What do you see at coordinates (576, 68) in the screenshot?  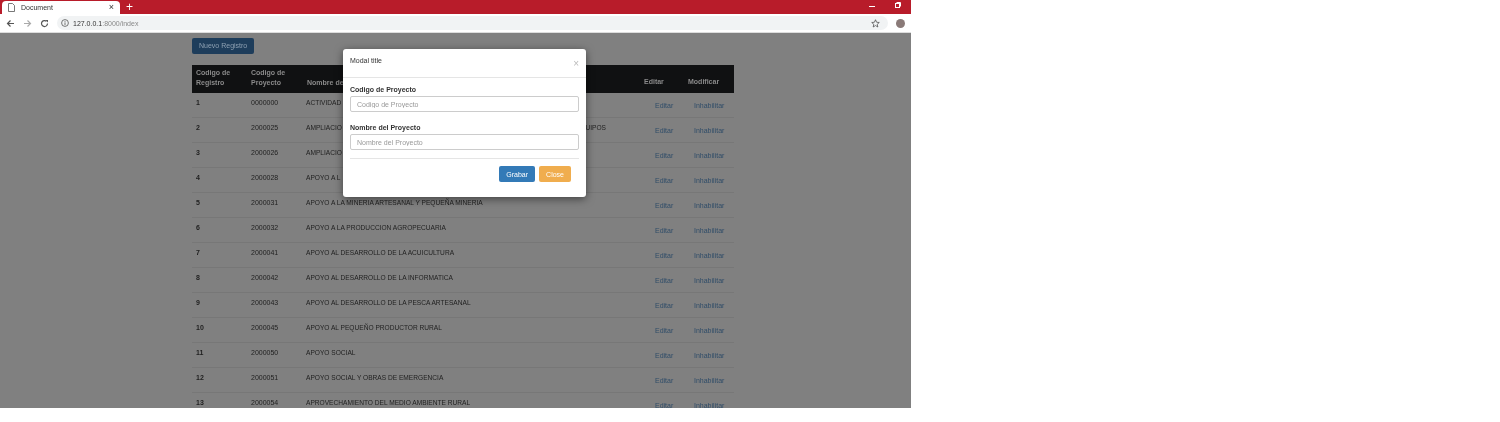 I see `close-button: ×` at bounding box center [576, 68].